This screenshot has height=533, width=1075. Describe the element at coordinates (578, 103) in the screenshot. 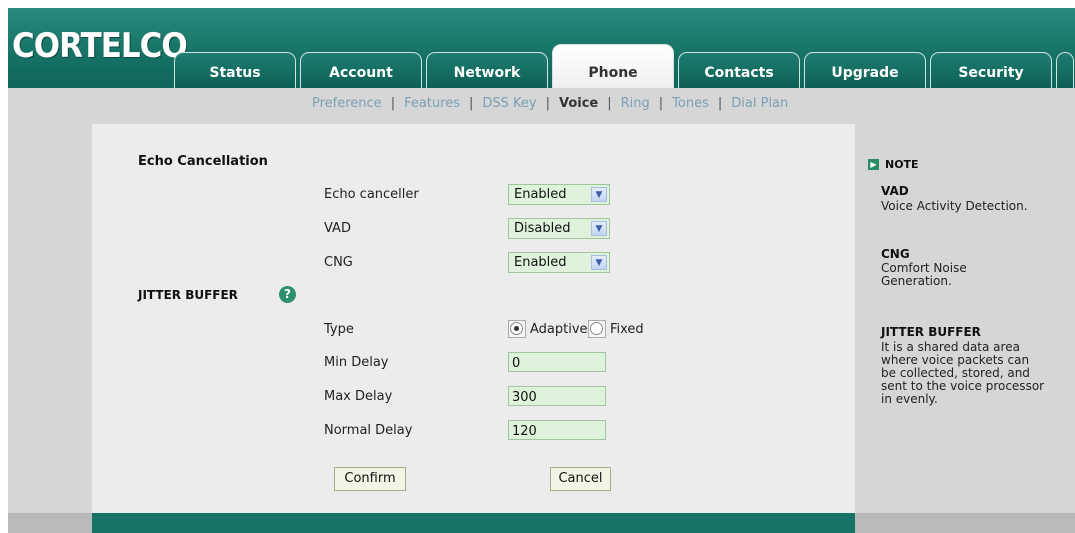

I see `subnav-voice: Voice` at that location.